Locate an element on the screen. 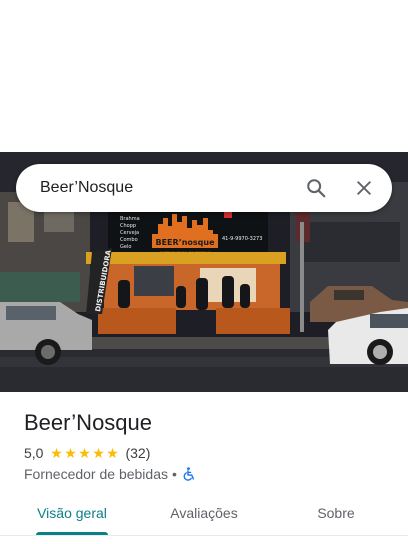 This screenshot has width=408, height=544. search-input: Beer’Nosque is located at coordinates (154, 188).